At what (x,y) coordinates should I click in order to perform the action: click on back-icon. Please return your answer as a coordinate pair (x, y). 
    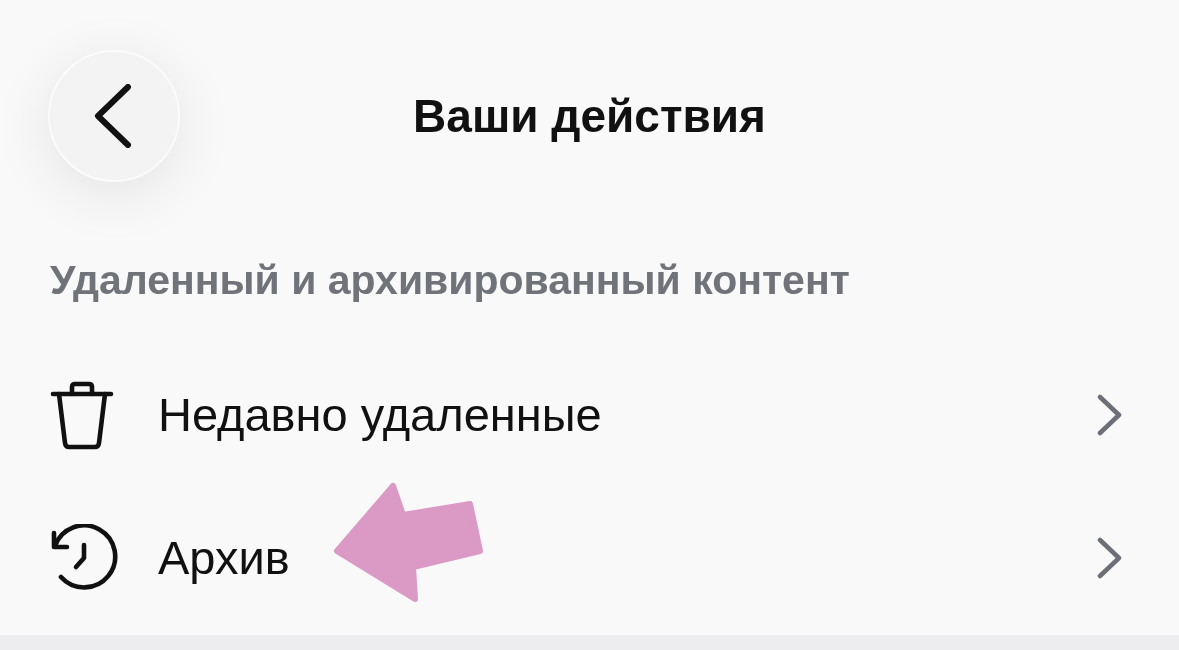
    Looking at the image, I should click on (112, 116).